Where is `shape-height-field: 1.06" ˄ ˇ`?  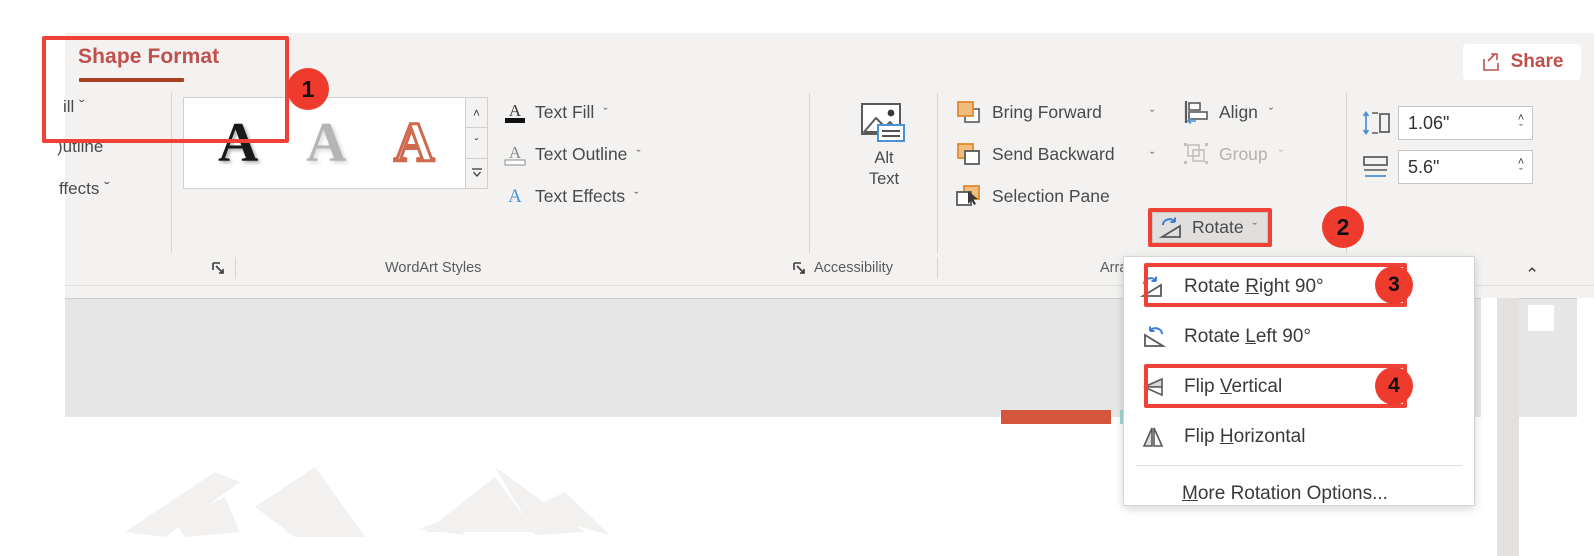 shape-height-field: 1.06" ˄ ˇ is located at coordinates (1465, 123).